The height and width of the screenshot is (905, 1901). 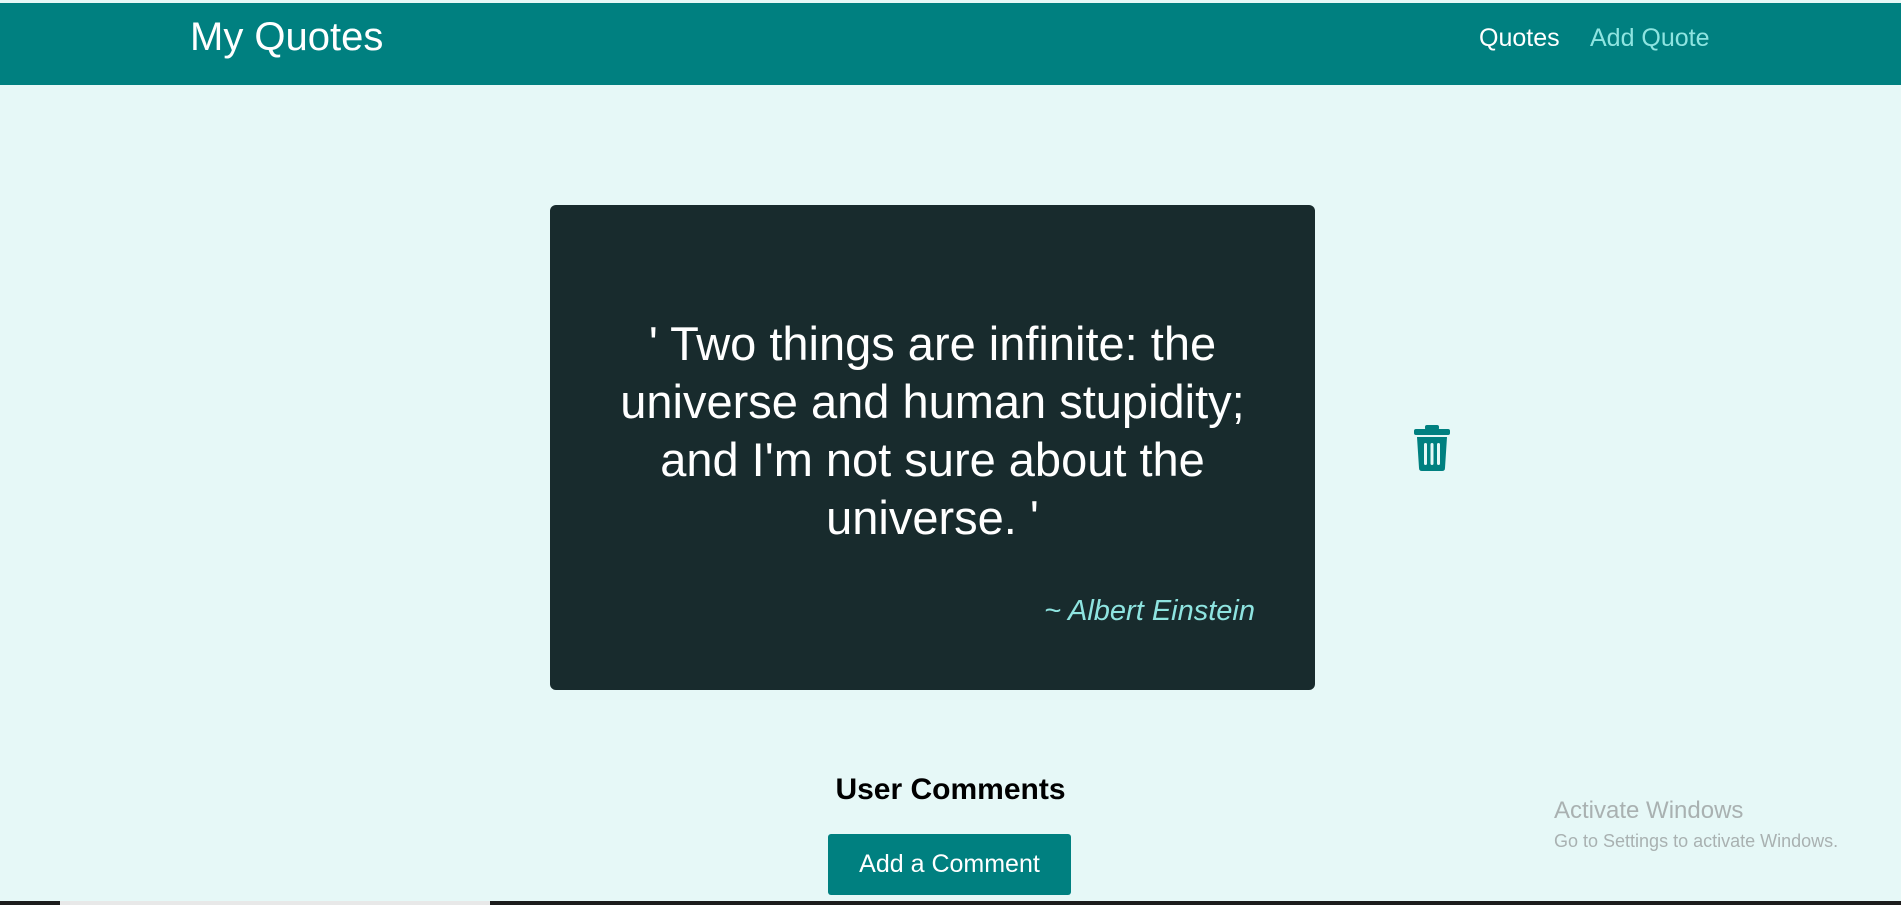 I want to click on nav-link-add-quote: Add Quote, so click(x=1650, y=38).